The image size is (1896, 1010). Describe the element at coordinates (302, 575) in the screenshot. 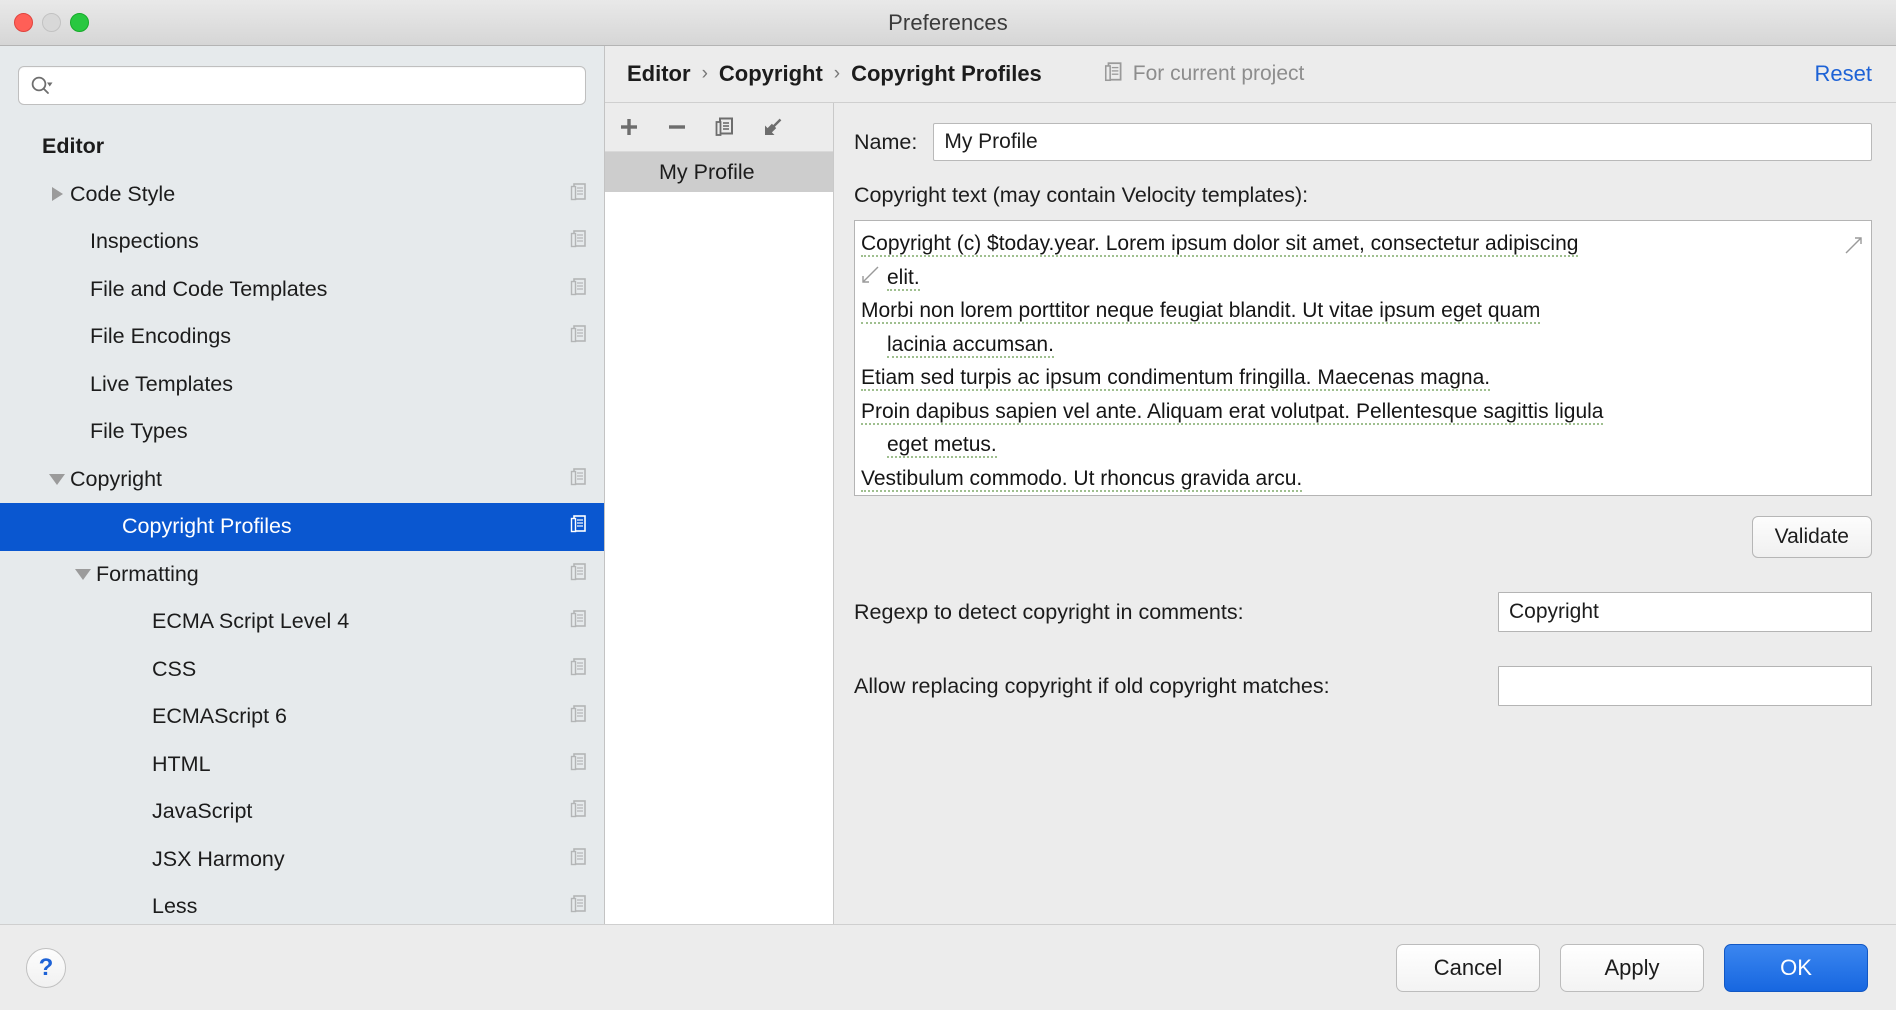

I see `sidebar-item-formatting: Formatting` at that location.